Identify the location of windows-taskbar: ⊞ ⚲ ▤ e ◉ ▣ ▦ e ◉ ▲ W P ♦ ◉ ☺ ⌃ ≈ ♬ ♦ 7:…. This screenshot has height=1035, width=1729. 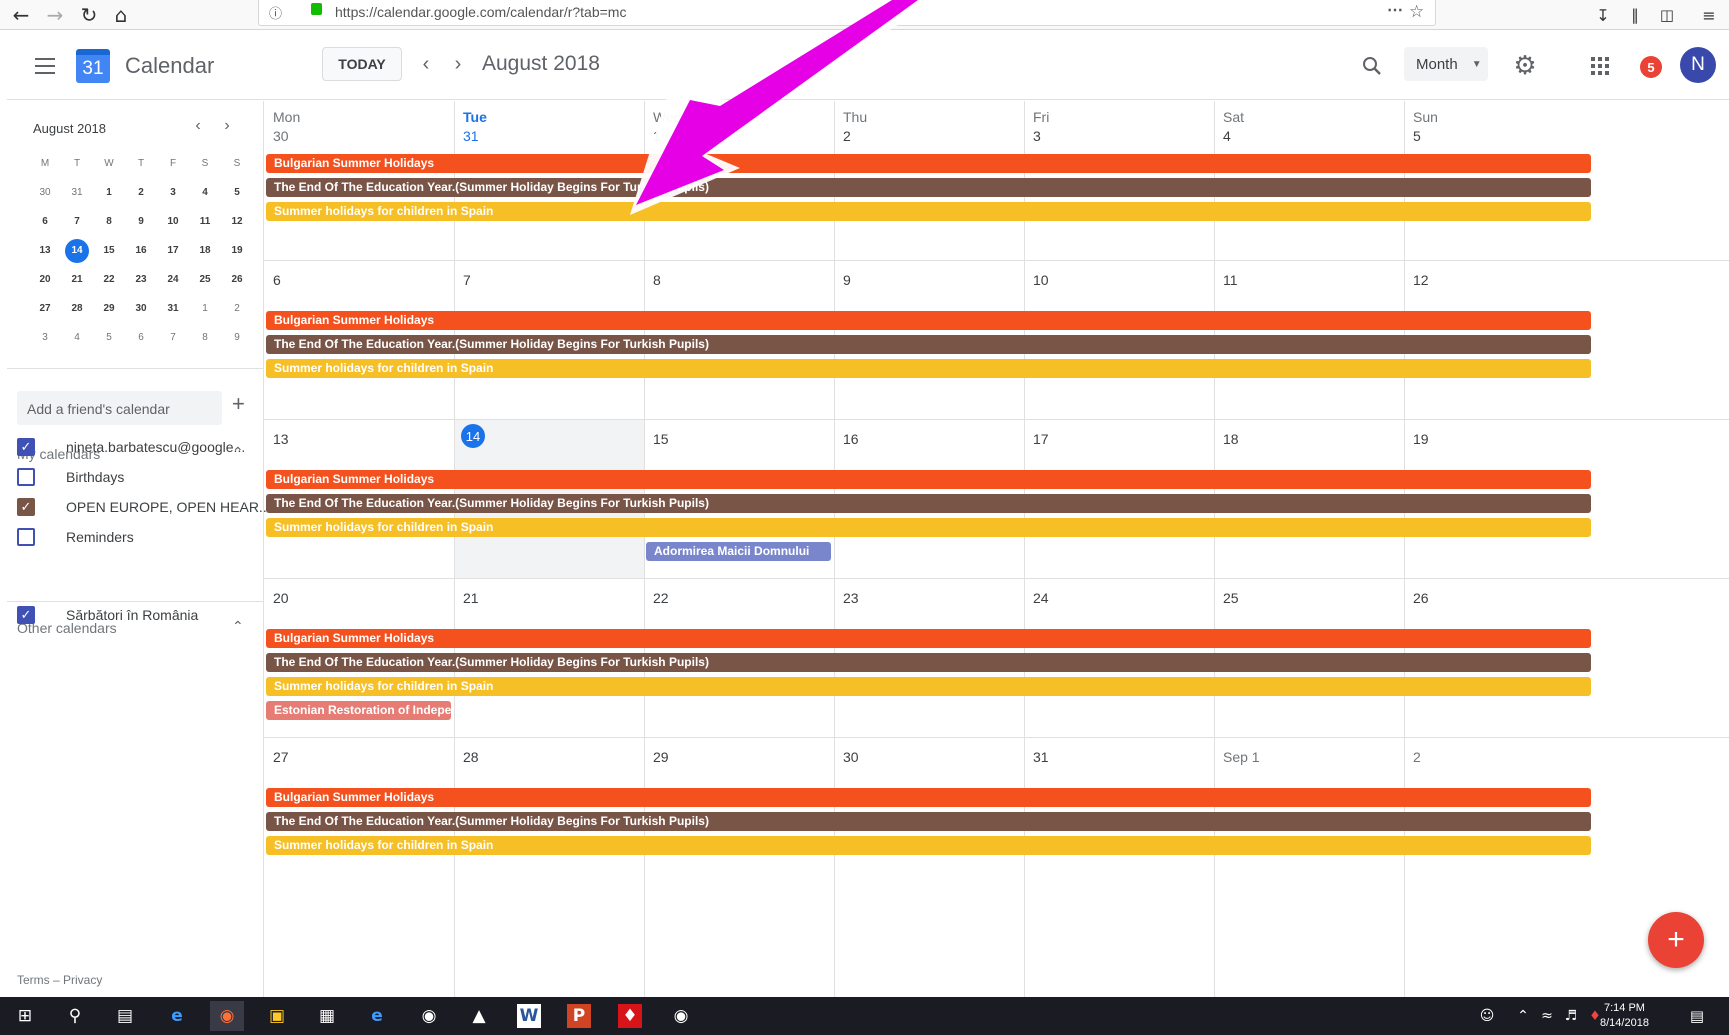
(864, 1016).